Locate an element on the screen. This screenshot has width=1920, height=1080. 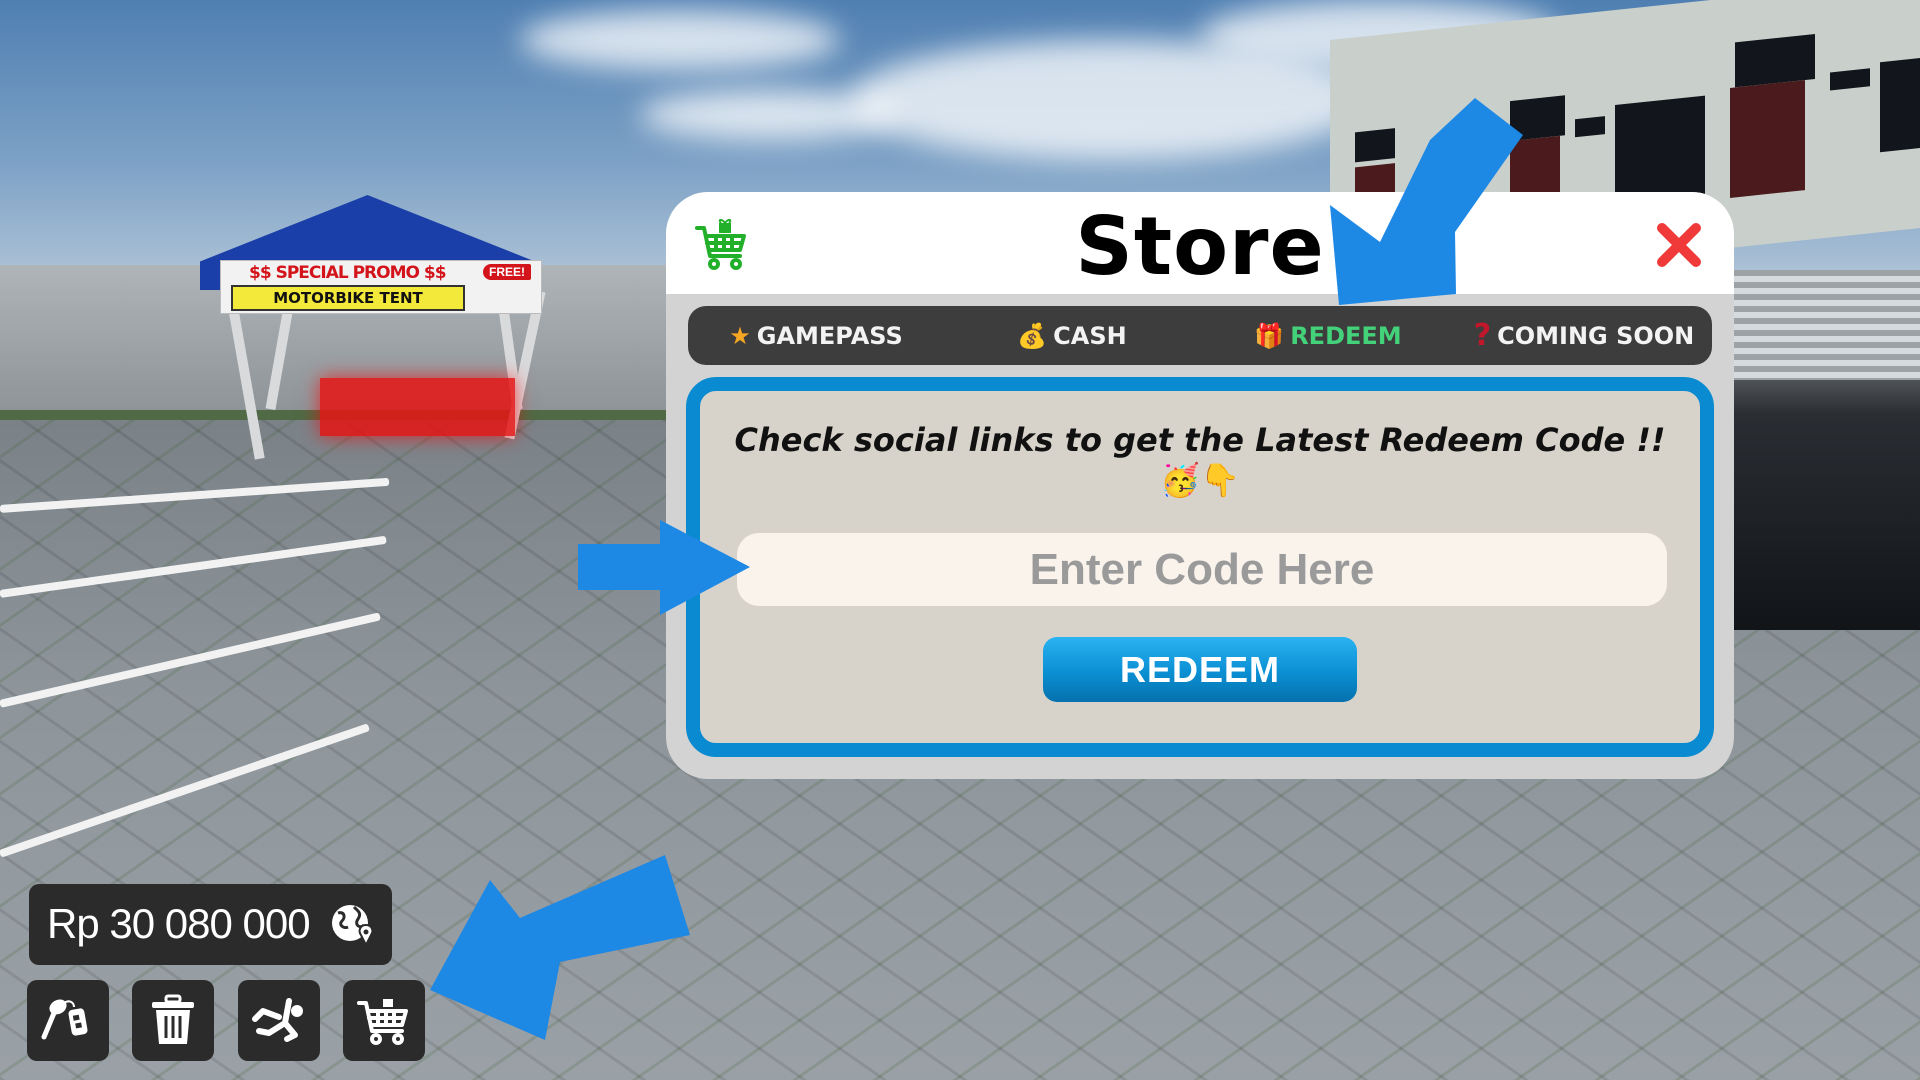
money-display: Rp 30 080 000 is located at coordinates (210, 924).